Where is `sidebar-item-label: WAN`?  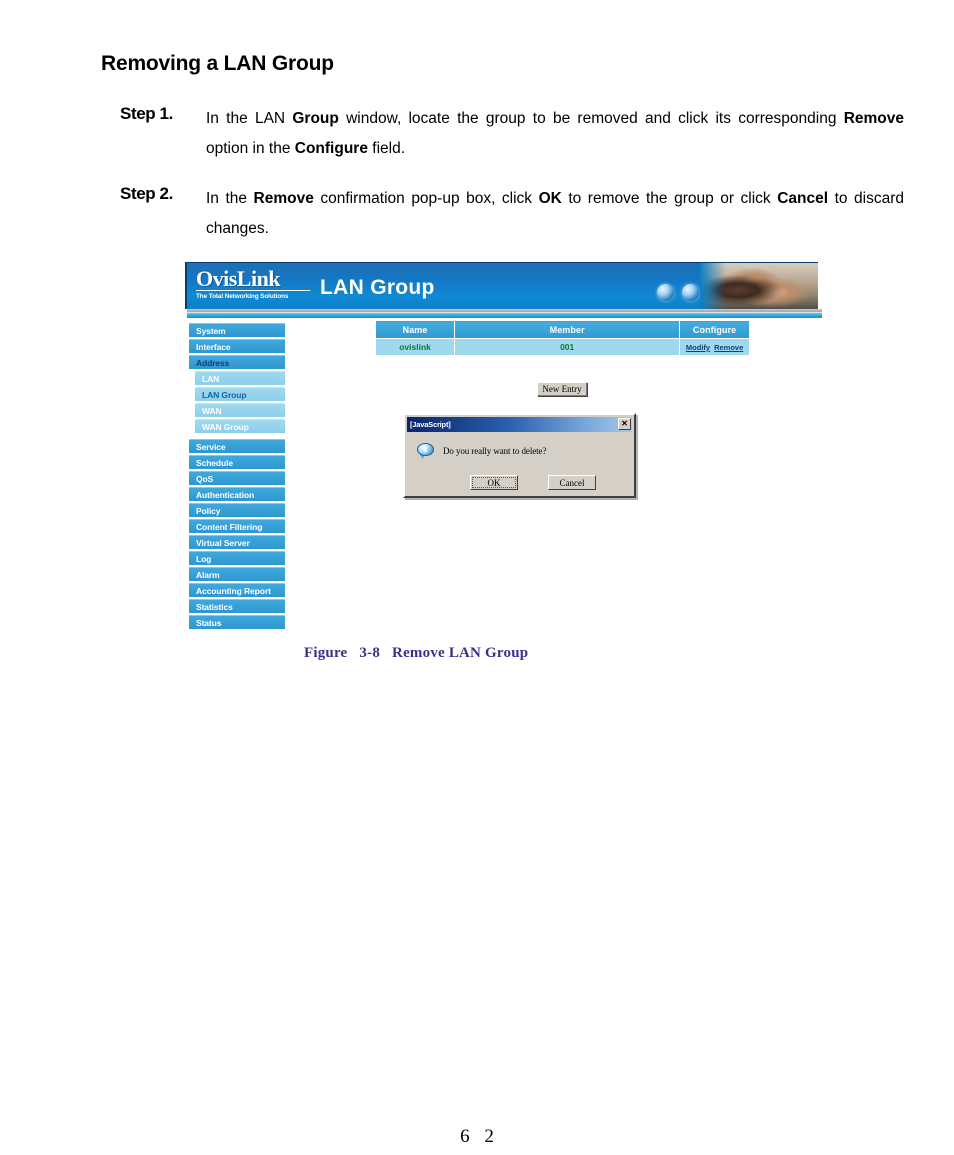 sidebar-item-label: WAN is located at coordinates (212, 411).